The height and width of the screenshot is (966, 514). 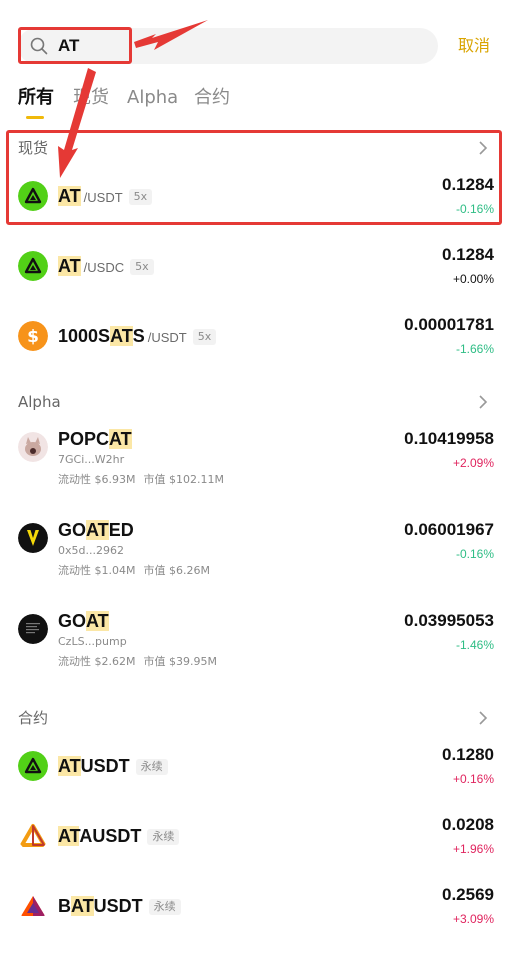 What do you see at coordinates (75, 45) in the screenshot?
I see `annotation-search-box` at bounding box center [75, 45].